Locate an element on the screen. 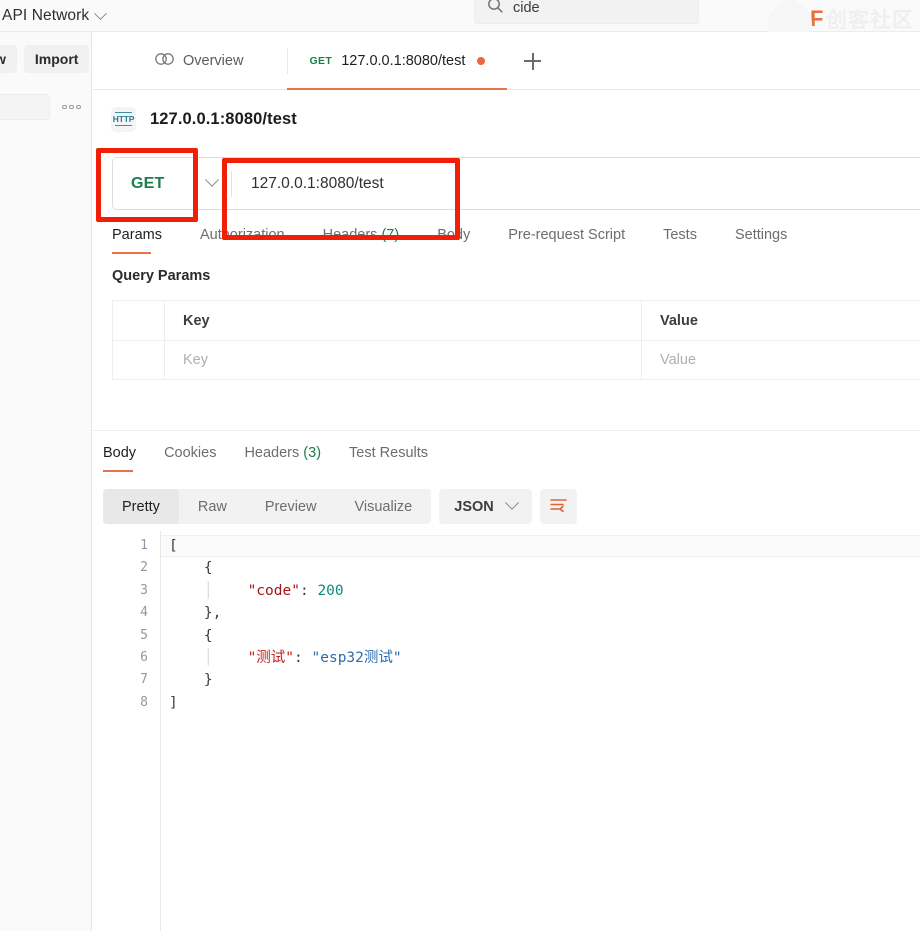 The image size is (920, 931). request-tab-tests: Tests is located at coordinates (680, 239).